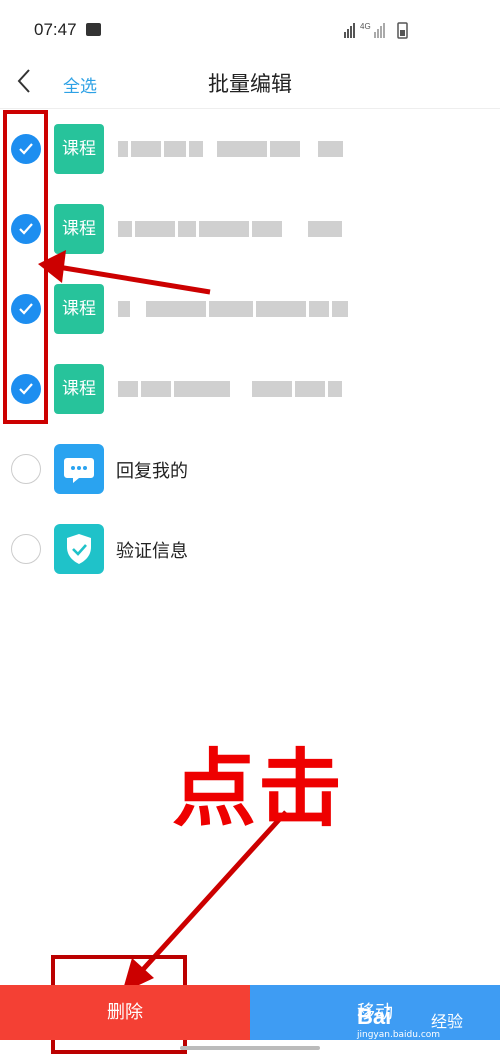 The image size is (500, 1057). Describe the element at coordinates (374, 1016) in the screenshot. I see `watermark-brand: Bai` at that location.